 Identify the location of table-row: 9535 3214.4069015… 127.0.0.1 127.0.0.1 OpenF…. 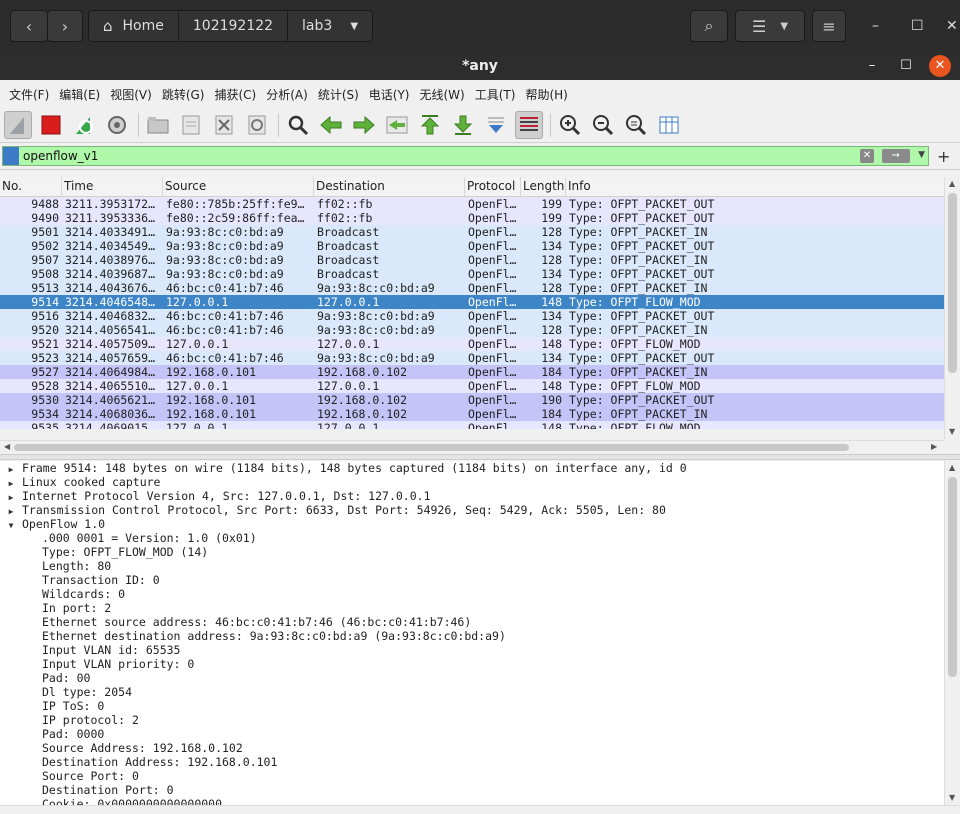
(472, 425).